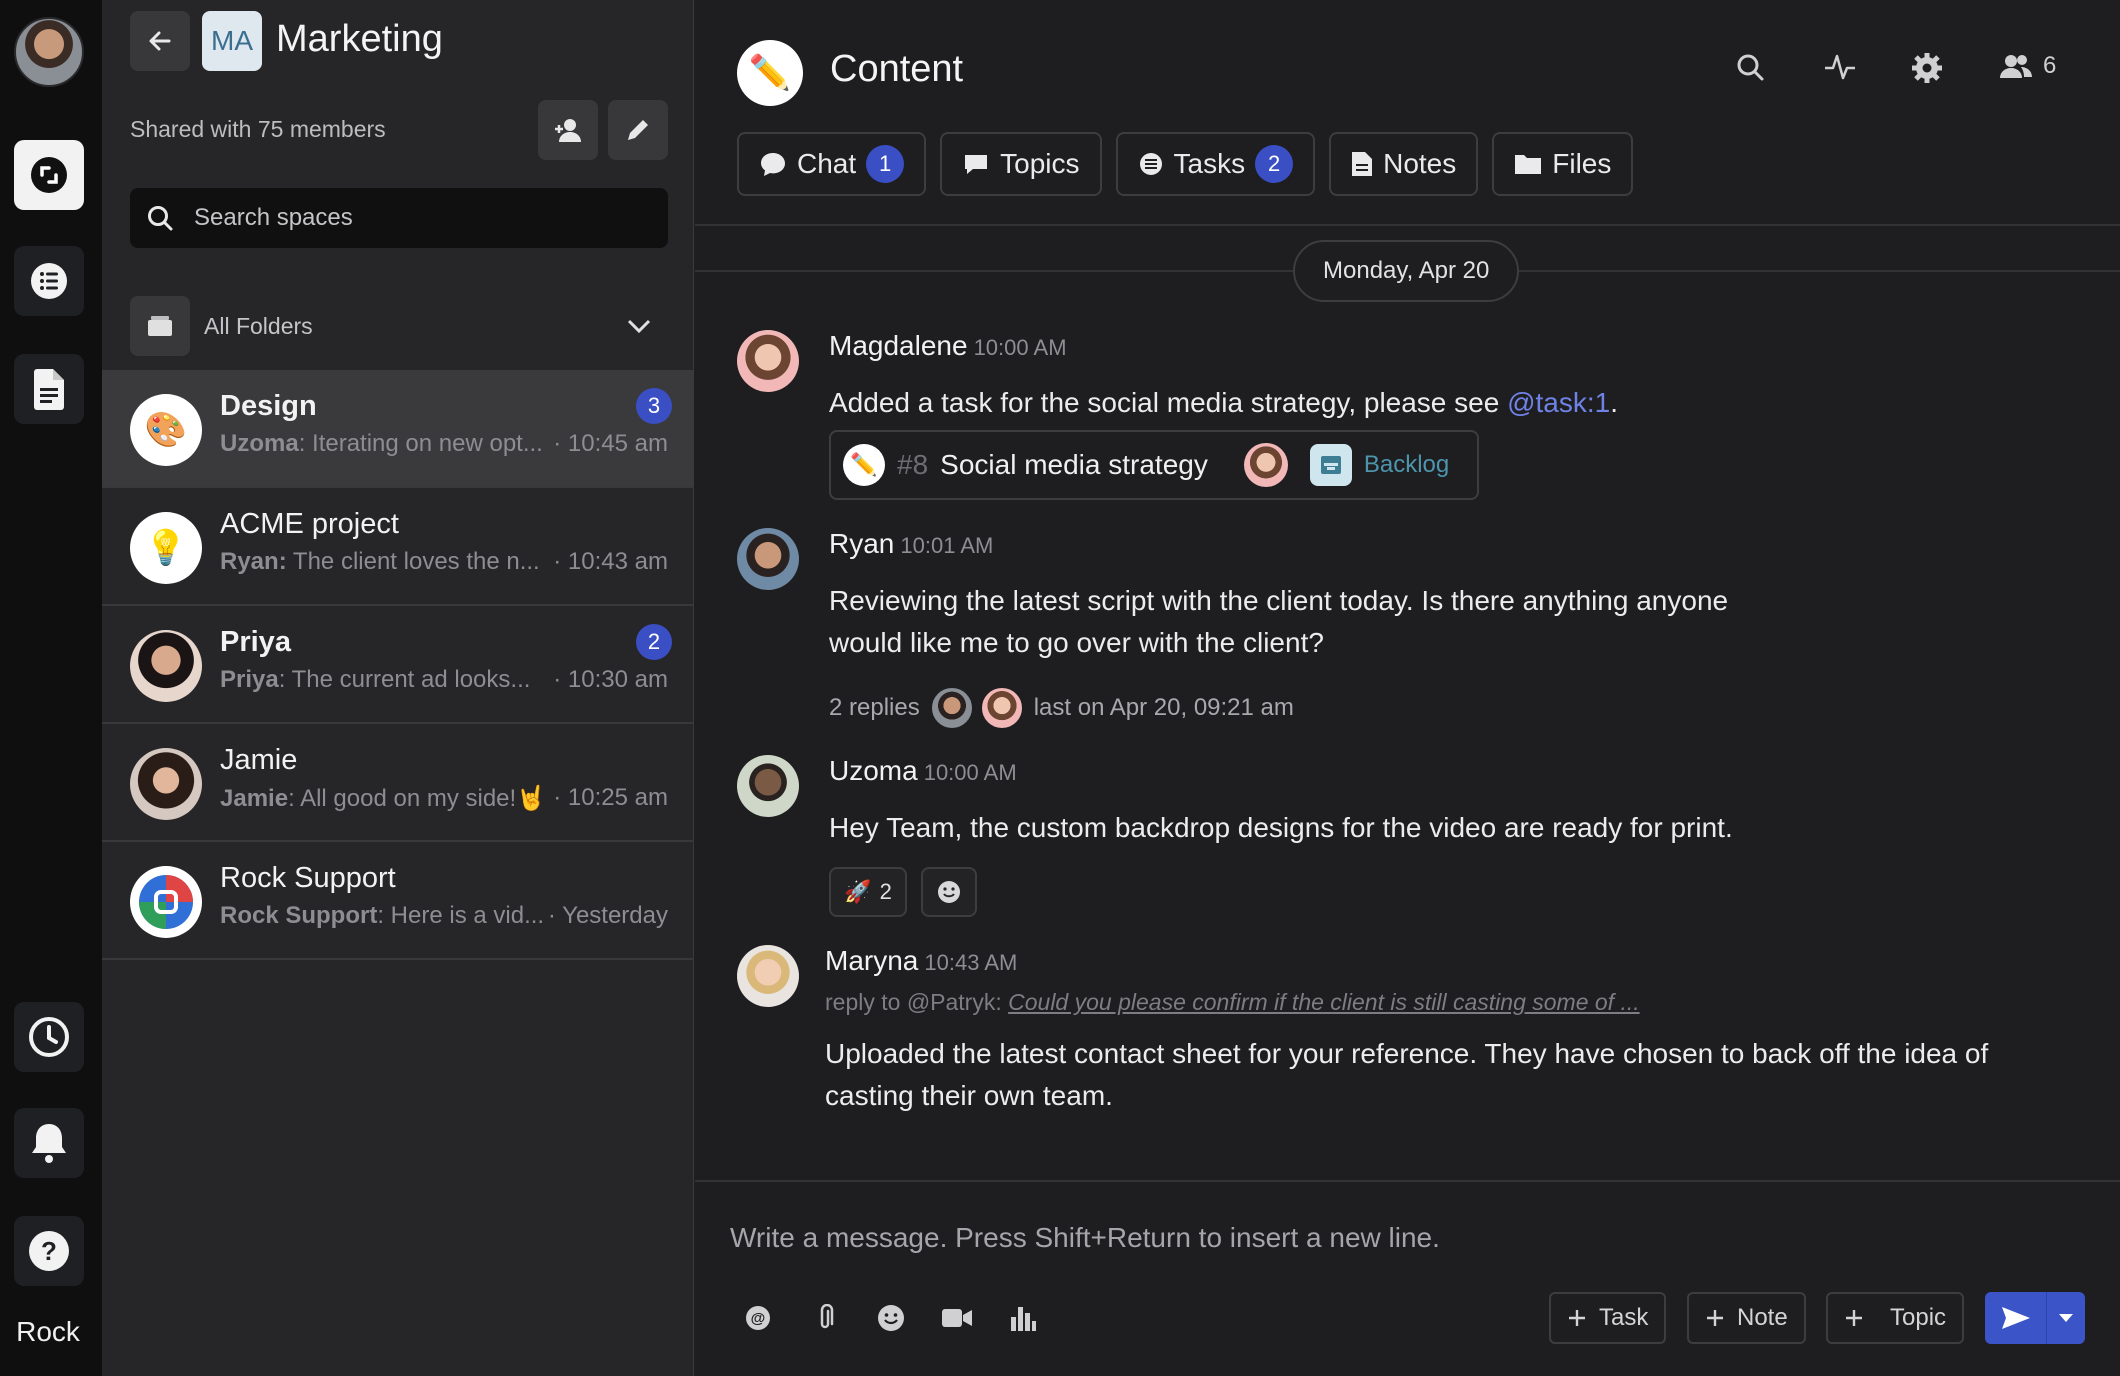  What do you see at coordinates (913, 464) in the screenshot?
I see `task-number: #8` at bounding box center [913, 464].